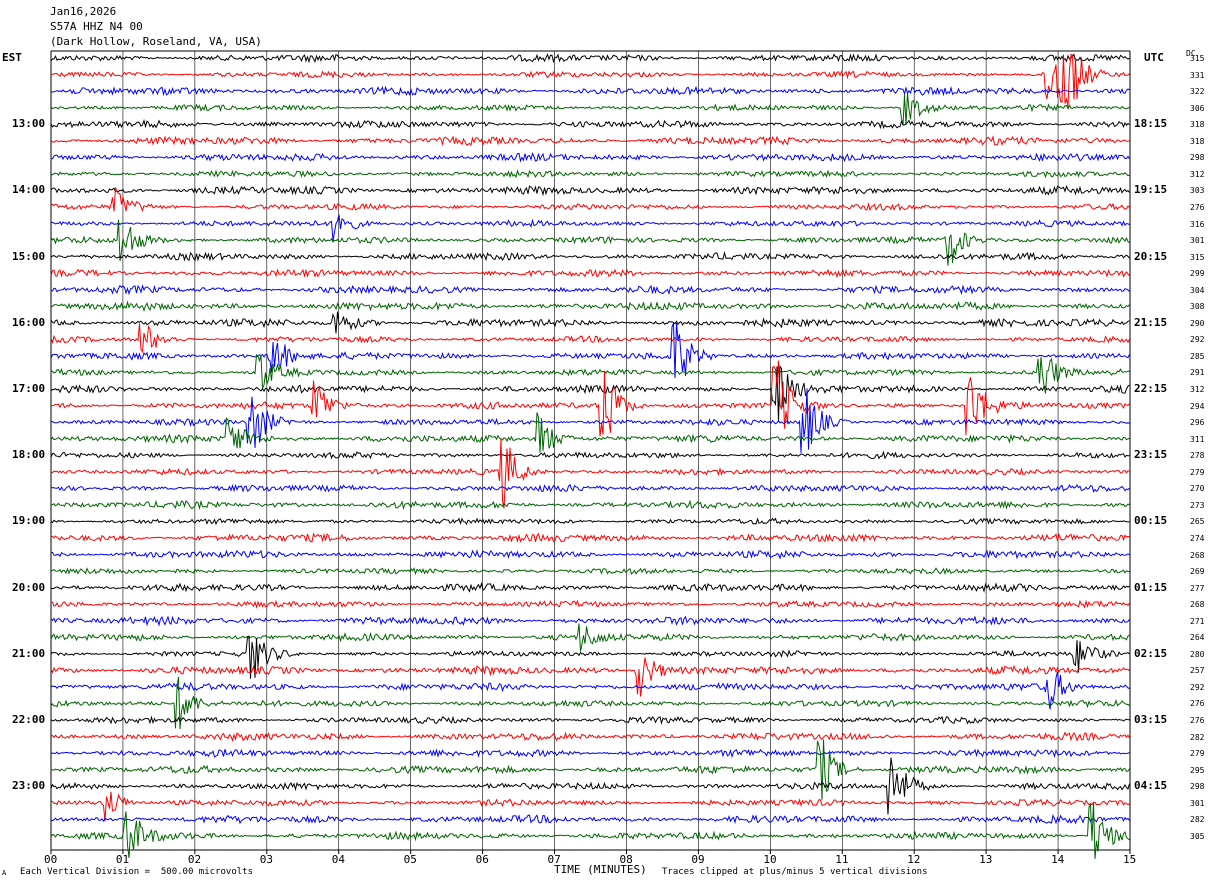 This screenshot has width=1210, height=886. Describe the element at coordinates (4, 873) in the screenshot. I see `corner-mark: A` at that location.